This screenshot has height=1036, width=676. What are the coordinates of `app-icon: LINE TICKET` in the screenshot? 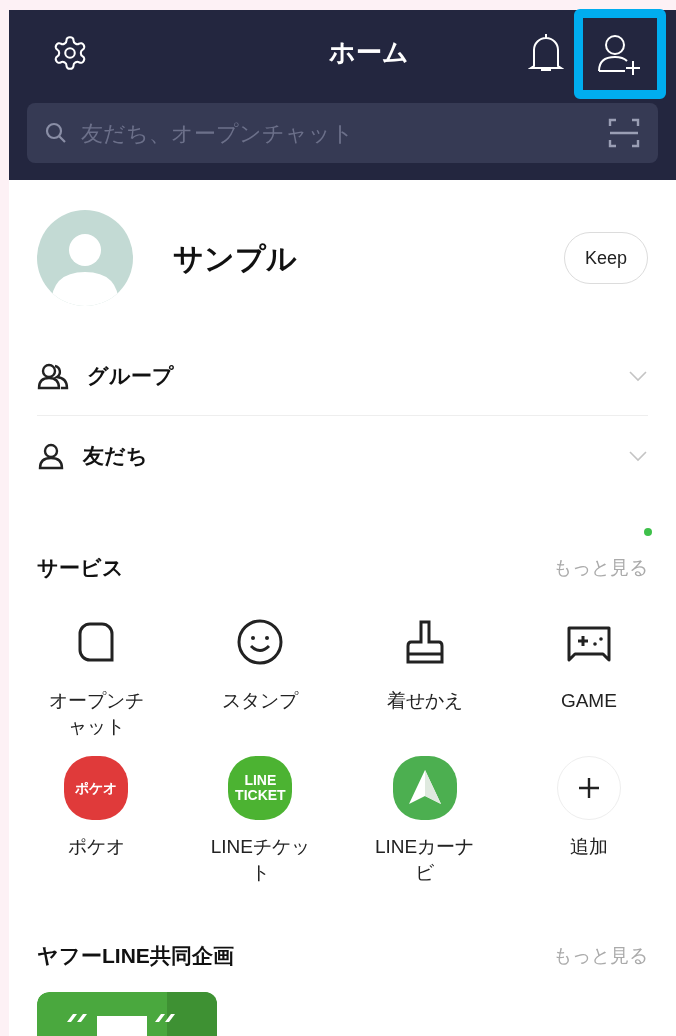 It's located at (260, 788).